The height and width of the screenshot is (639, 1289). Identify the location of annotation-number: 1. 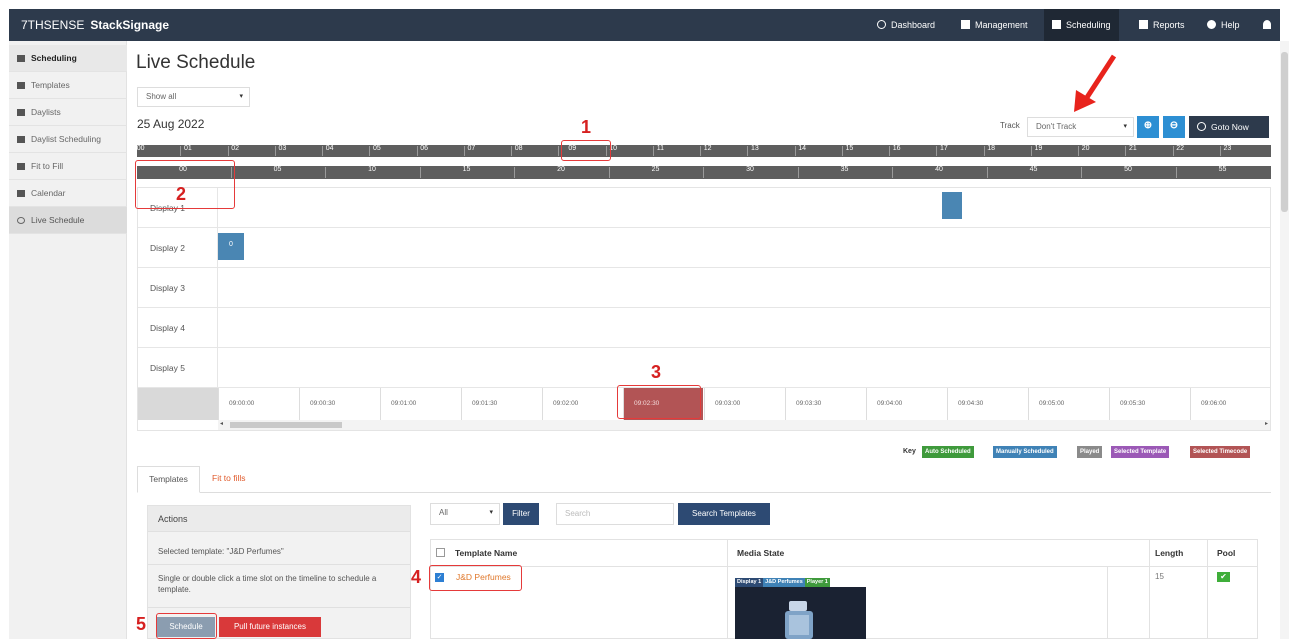
(586, 127).